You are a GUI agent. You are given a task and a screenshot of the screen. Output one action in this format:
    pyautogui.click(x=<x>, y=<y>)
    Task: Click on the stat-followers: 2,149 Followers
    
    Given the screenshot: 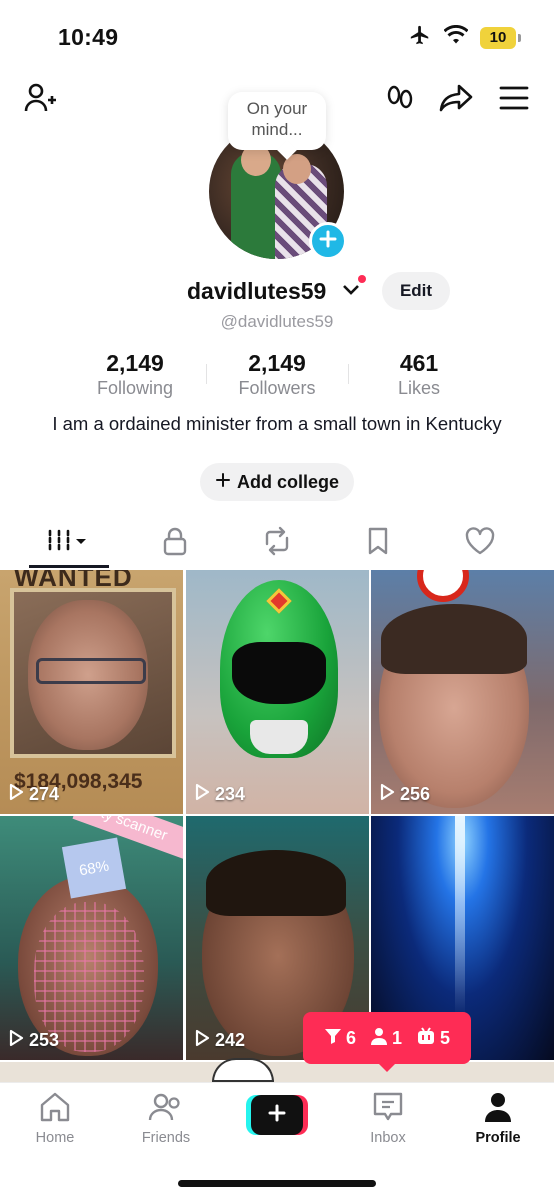 What is the action you would take?
    pyautogui.click(x=277, y=374)
    